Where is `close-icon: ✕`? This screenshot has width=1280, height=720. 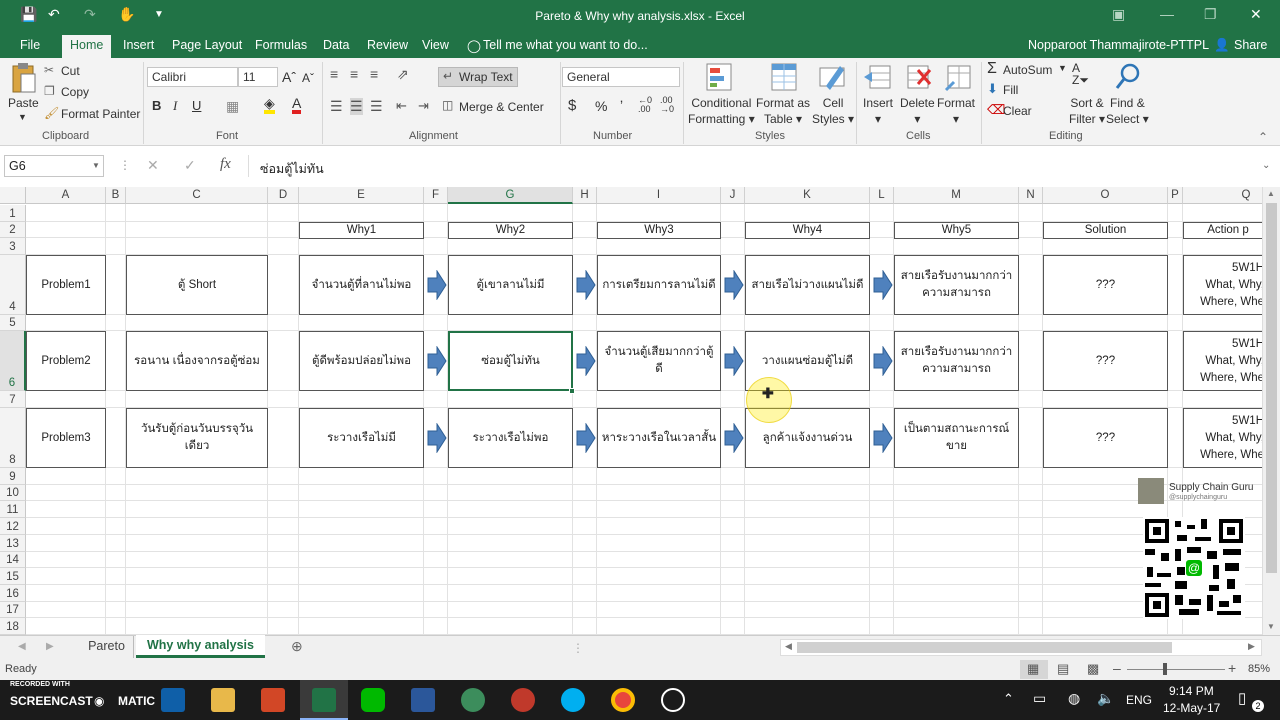
close-icon: ✕ is located at coordinates (1256, 14).